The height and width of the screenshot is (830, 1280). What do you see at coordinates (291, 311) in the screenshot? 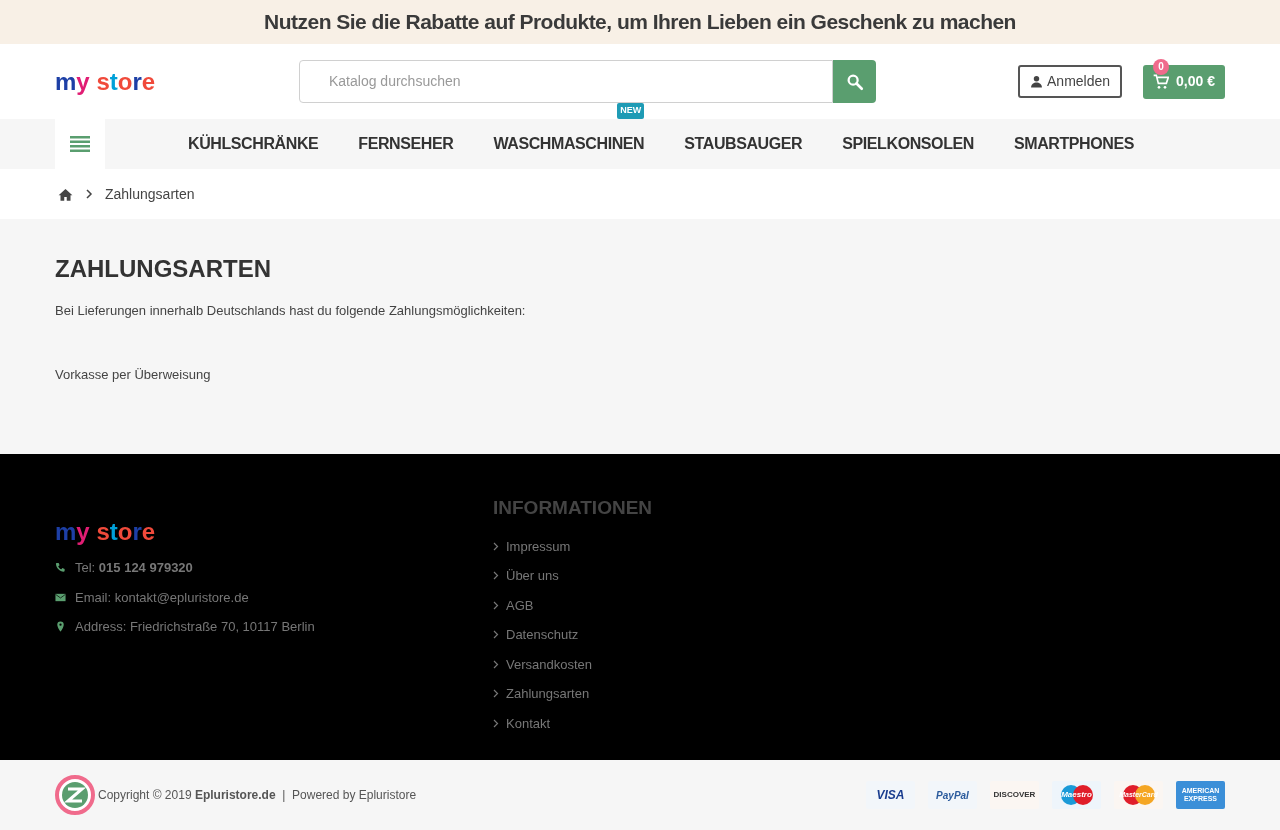
I see `paragraph: Bei Lieferungen innerhalb Deutschlands hast du folgende Zahlungsmöglichkeiten:` at bounding box center [291, 311].